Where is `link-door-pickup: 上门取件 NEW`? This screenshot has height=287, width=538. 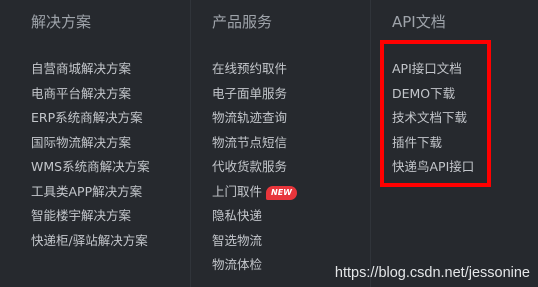
link-door-pickup: 上门取件 NEW is located at coordinates (254, 192).